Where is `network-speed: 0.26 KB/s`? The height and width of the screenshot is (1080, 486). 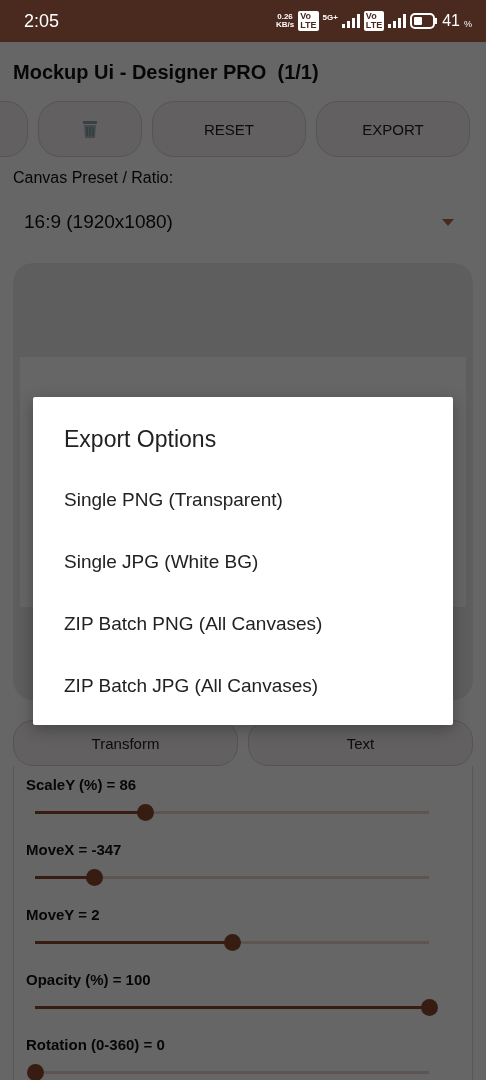
network-speed: 0.26 KB/s is located at coordinates (285, 21).